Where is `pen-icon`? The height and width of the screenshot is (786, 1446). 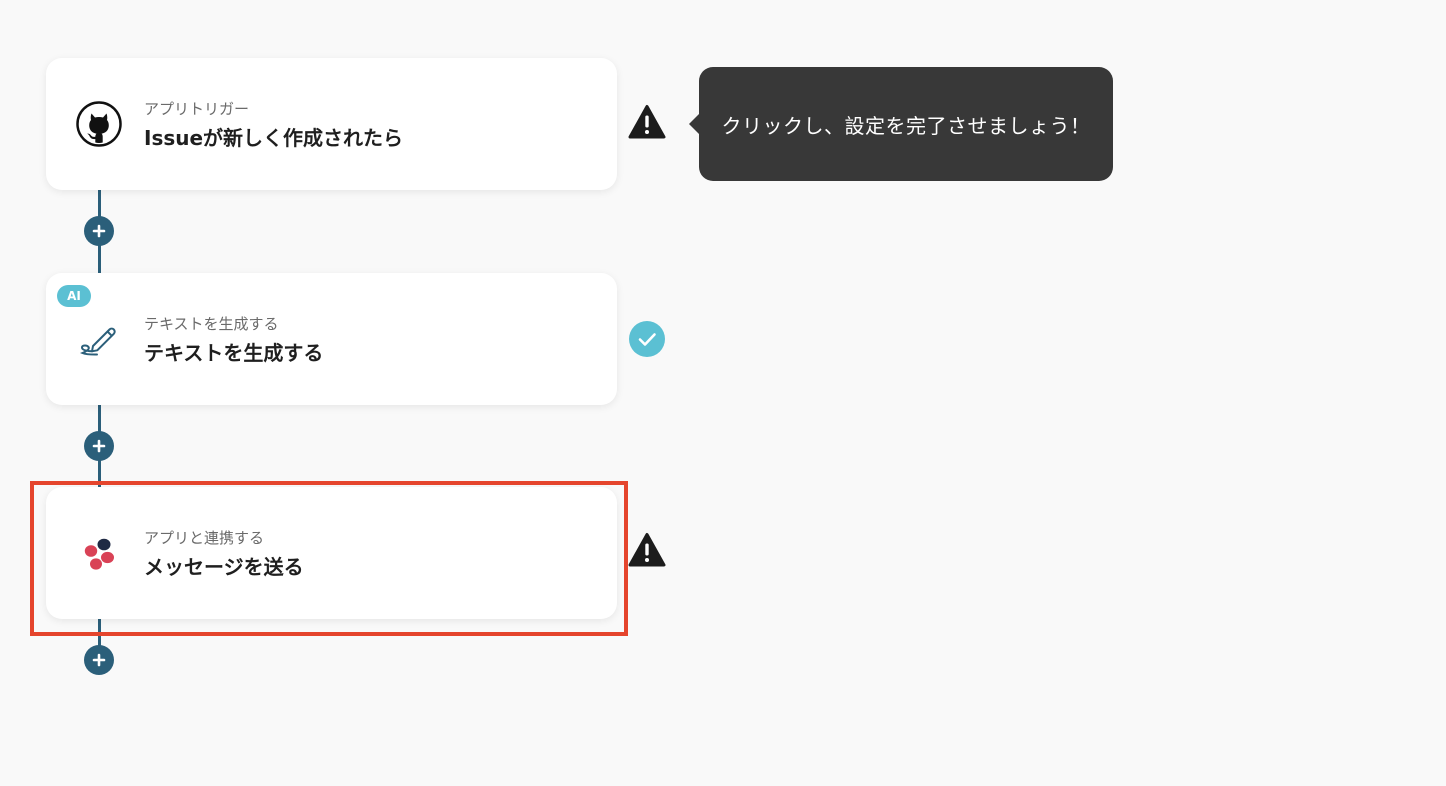 pen-icon is located at coordinates (99, 339).